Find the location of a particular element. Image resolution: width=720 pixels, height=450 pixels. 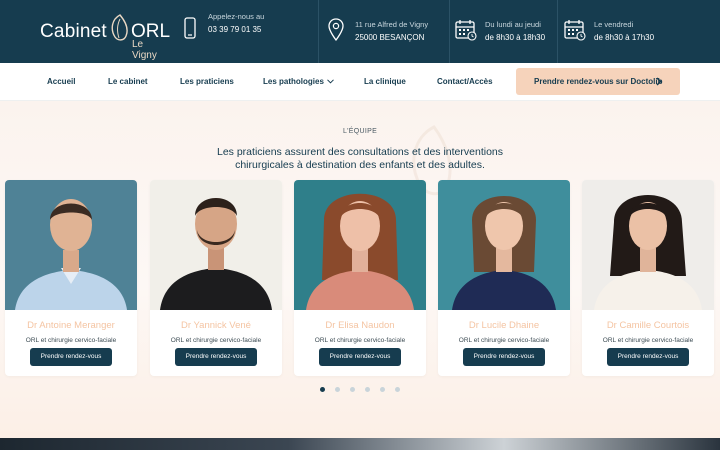

cta-label: Prendre rendez-vous sur Doctolib is located at coordinates (598, 81).